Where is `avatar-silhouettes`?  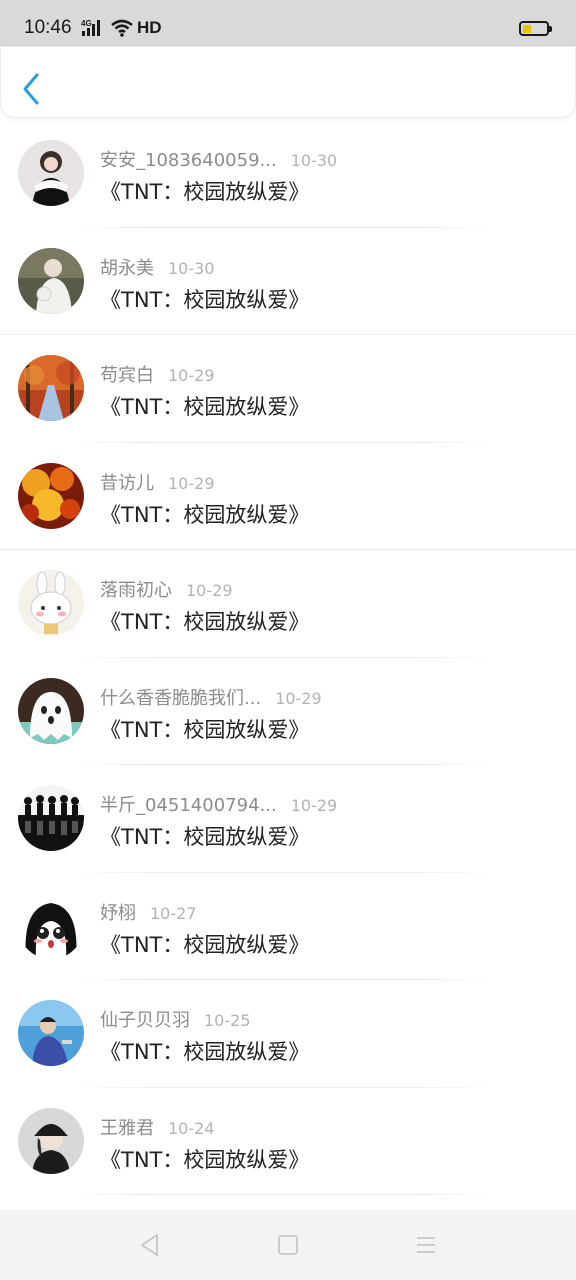
avatar-silhouettes is located at coordinates (51, 818).